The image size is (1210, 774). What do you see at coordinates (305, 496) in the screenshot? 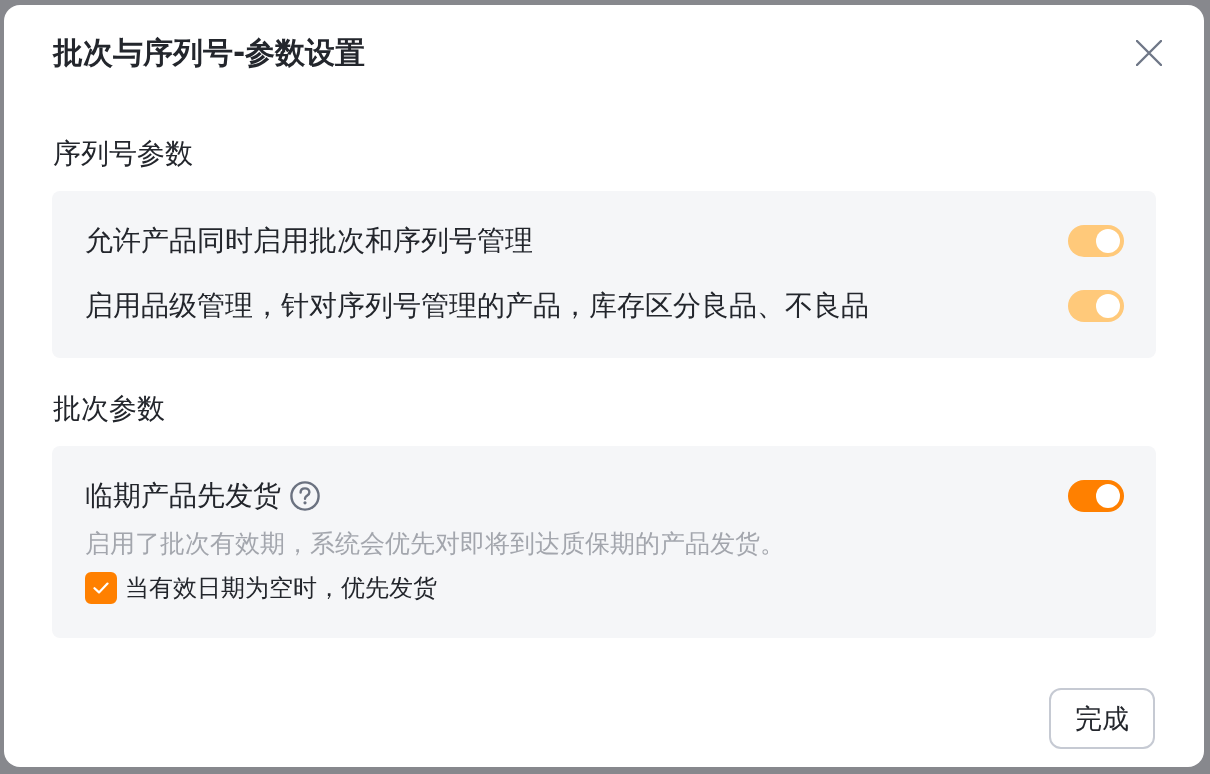
I see `help-icon` at bounding box center [305, 496].